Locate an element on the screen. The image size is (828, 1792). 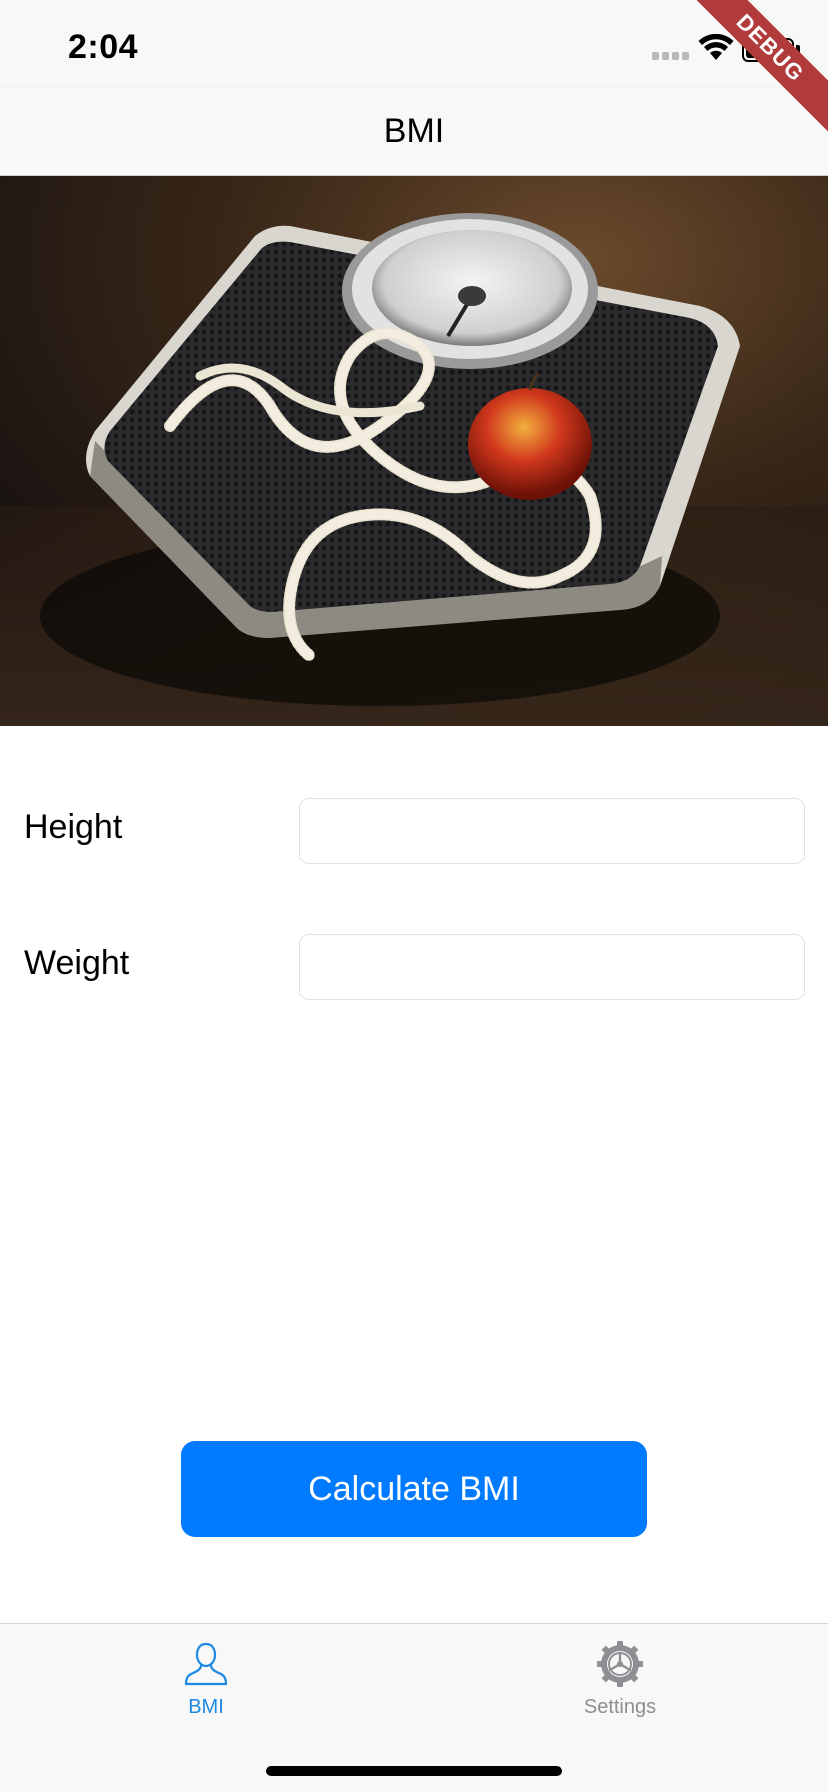
status-time: 2:04 is located at coordinates (103, 47).